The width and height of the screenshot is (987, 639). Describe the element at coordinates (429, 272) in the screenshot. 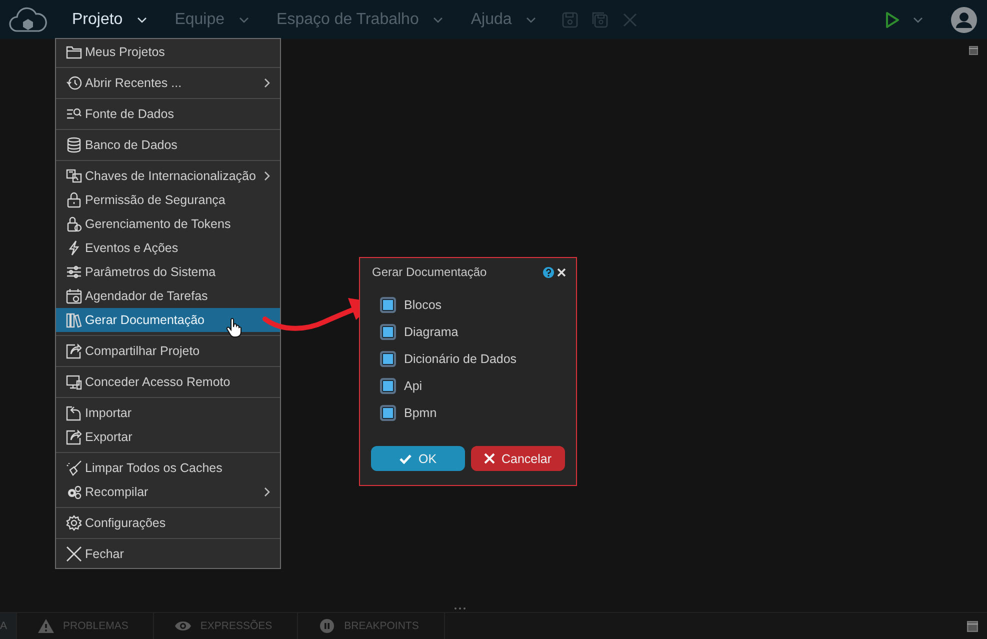

I see `dialog-title: Gerar Documentação` at that location.